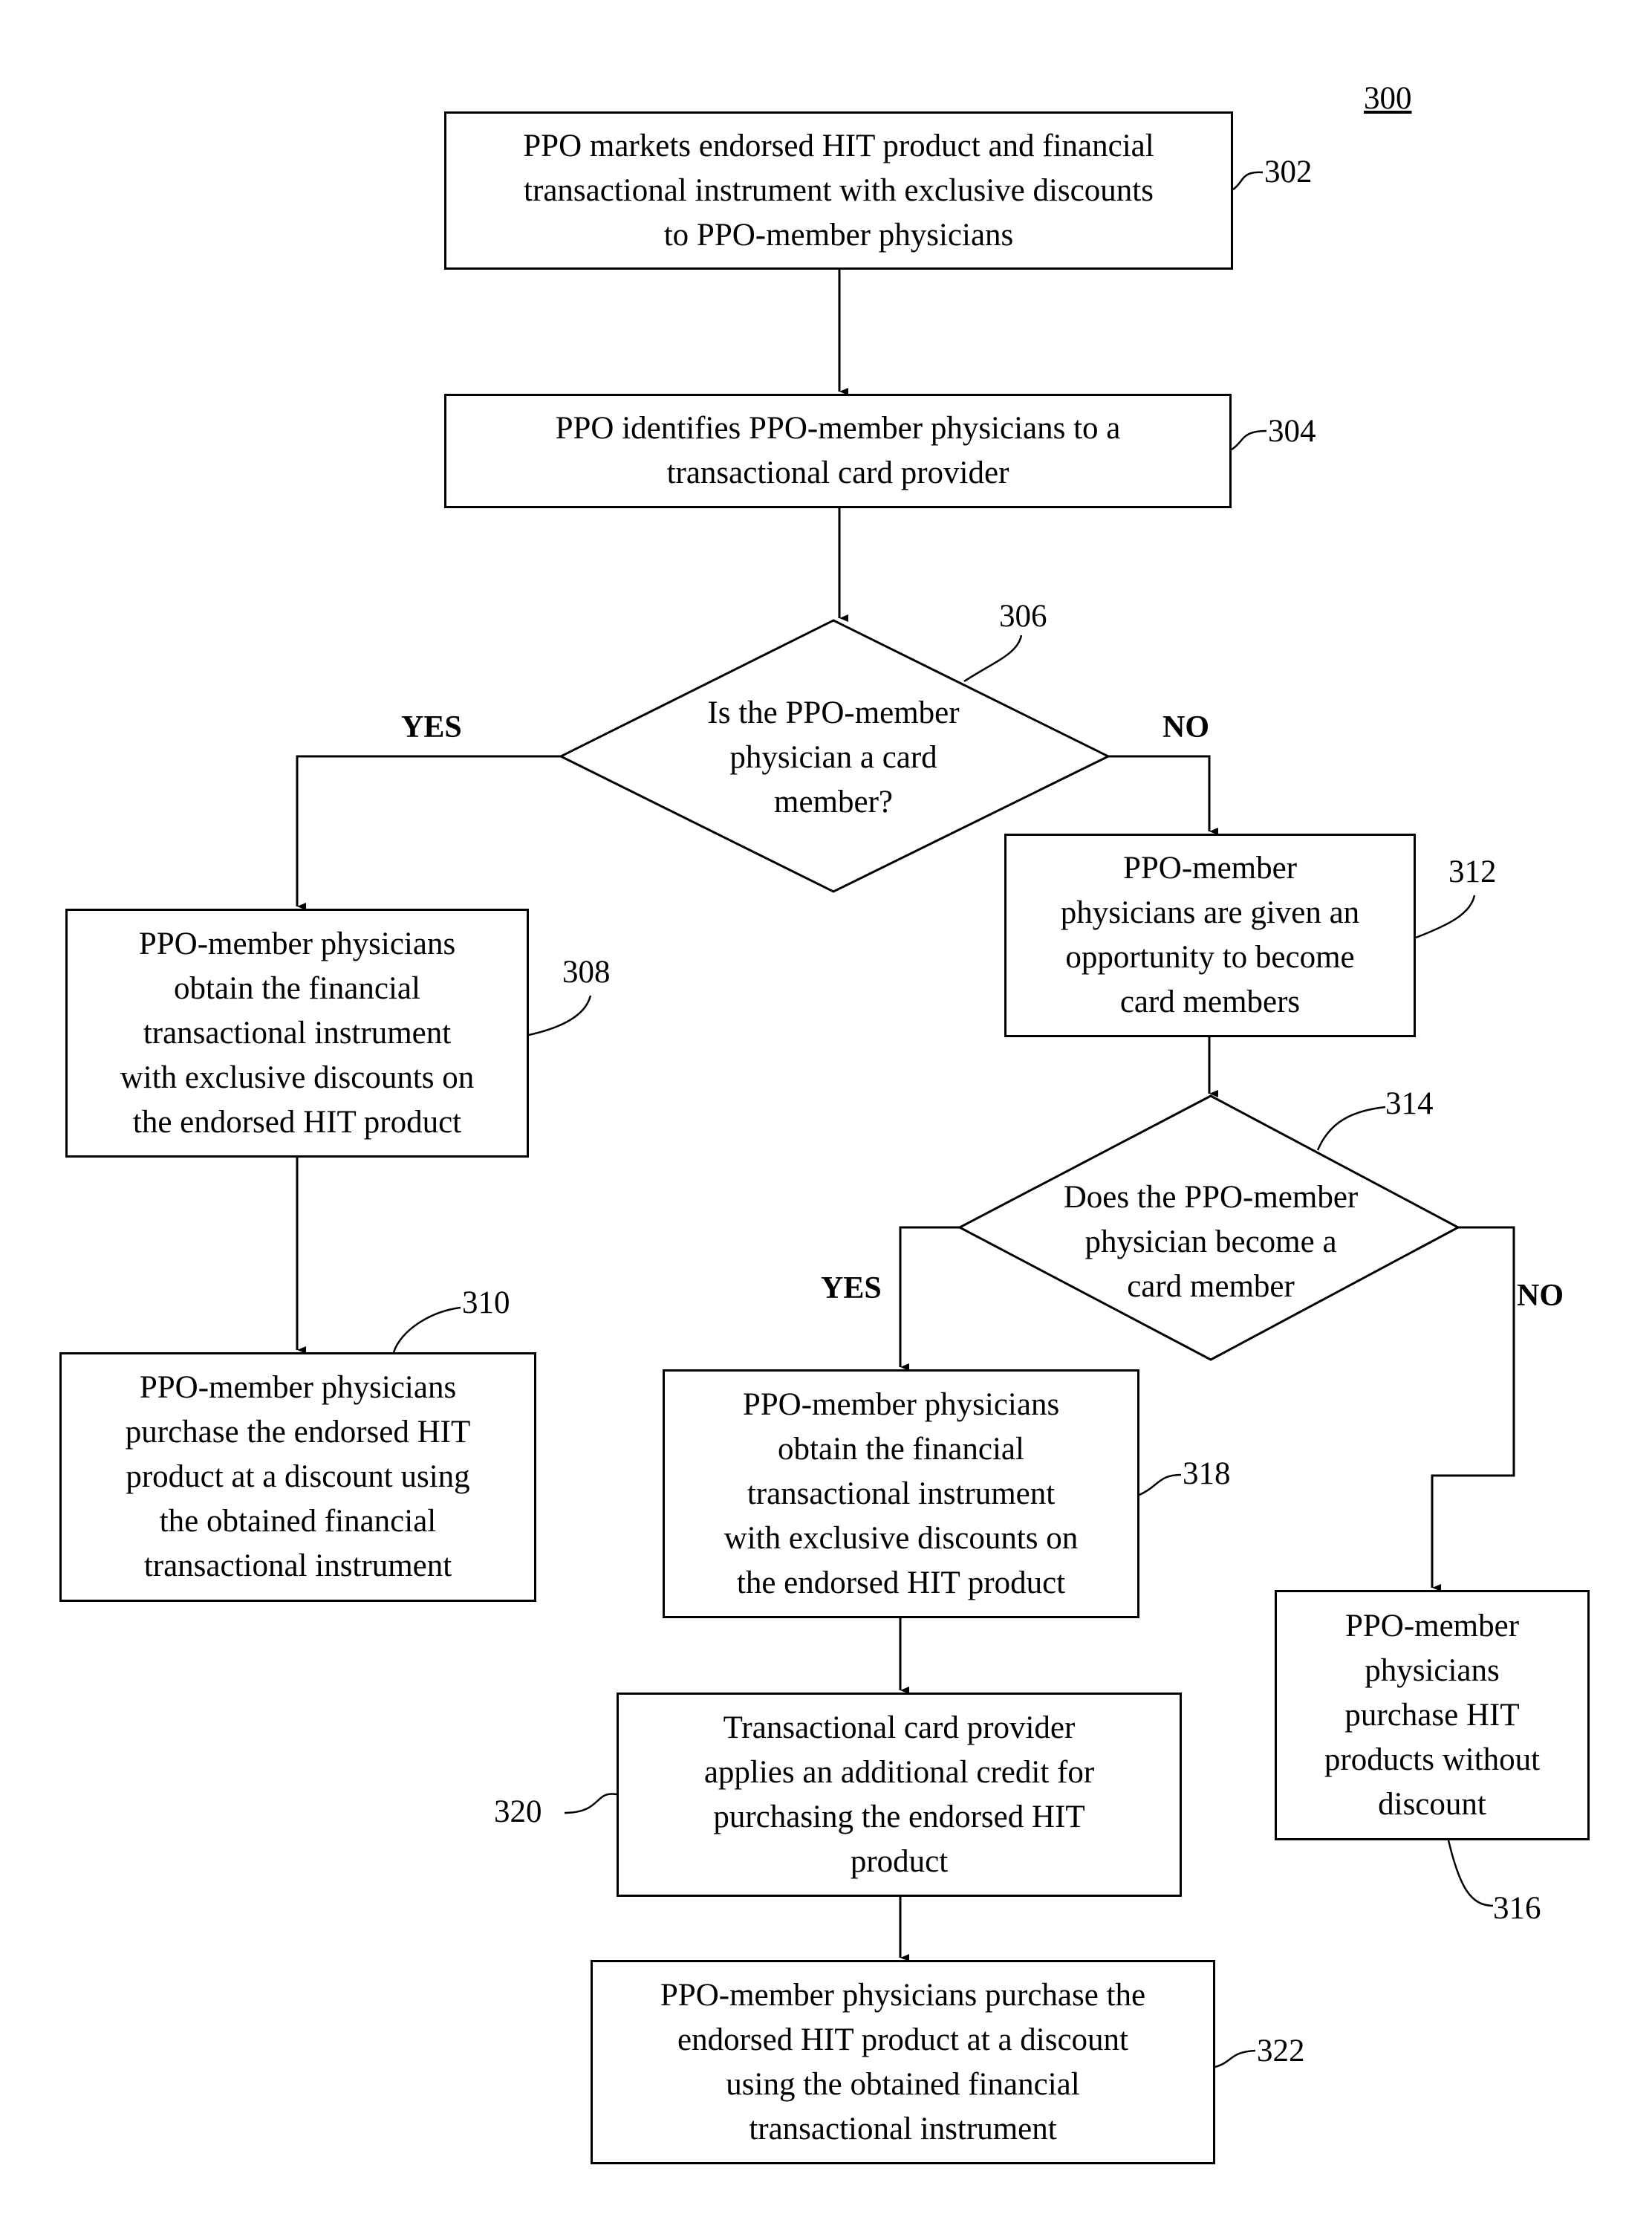 Image resolution: width=1652 pixels, height=2223 pixels. What do you see at coordinates (586, 973) in the screenshot?
I see `ref-308: 308` at bounding box center [586, 973].